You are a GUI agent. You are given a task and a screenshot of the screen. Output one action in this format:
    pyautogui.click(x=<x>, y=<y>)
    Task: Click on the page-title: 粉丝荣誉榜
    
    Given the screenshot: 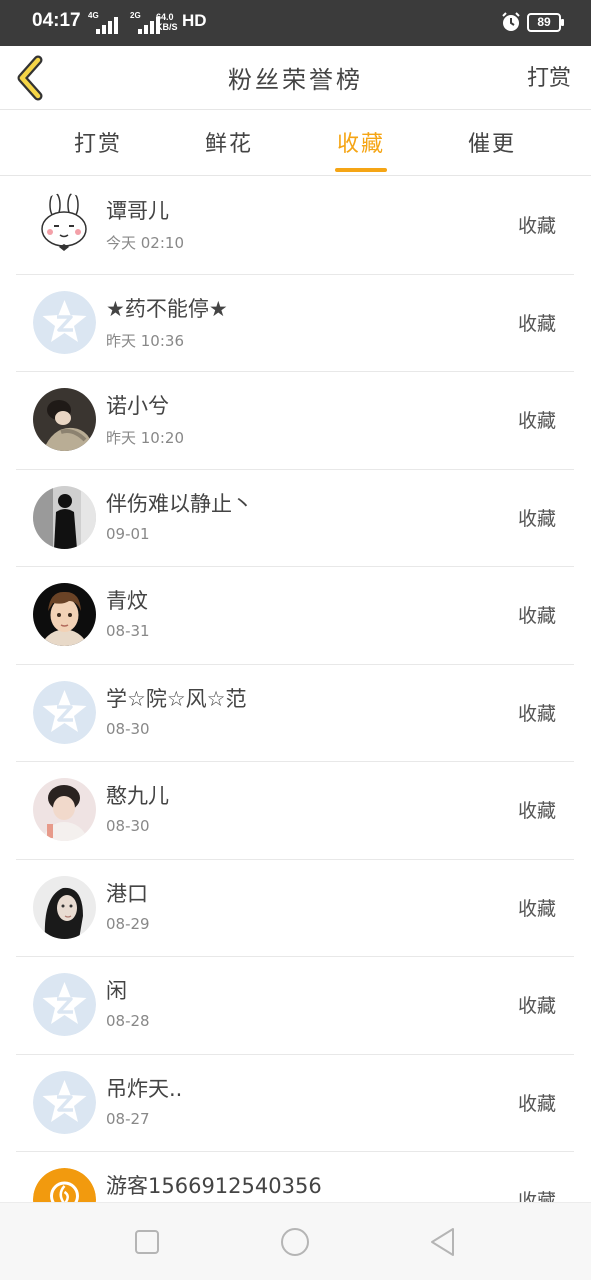 What is the action you would take?
    pyautogui.click(x=295, y=80)
    